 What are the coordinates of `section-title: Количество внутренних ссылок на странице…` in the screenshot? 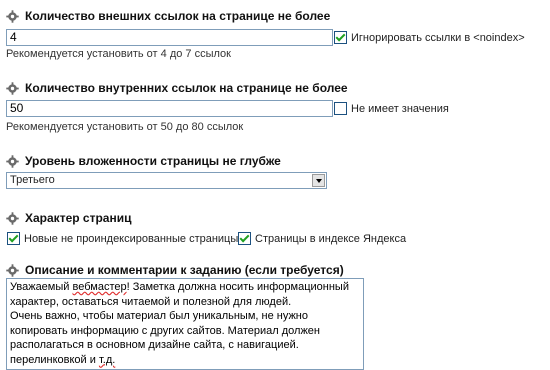 It's located at (186, 88).